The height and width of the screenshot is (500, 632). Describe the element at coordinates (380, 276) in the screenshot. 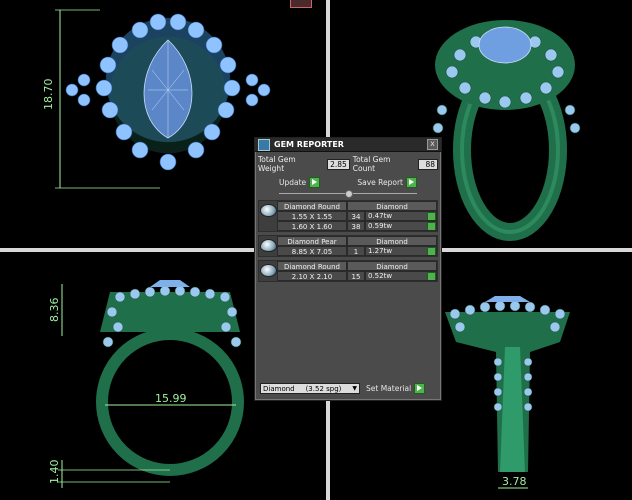

I see `gem-weight: 0.52tw` at that location.